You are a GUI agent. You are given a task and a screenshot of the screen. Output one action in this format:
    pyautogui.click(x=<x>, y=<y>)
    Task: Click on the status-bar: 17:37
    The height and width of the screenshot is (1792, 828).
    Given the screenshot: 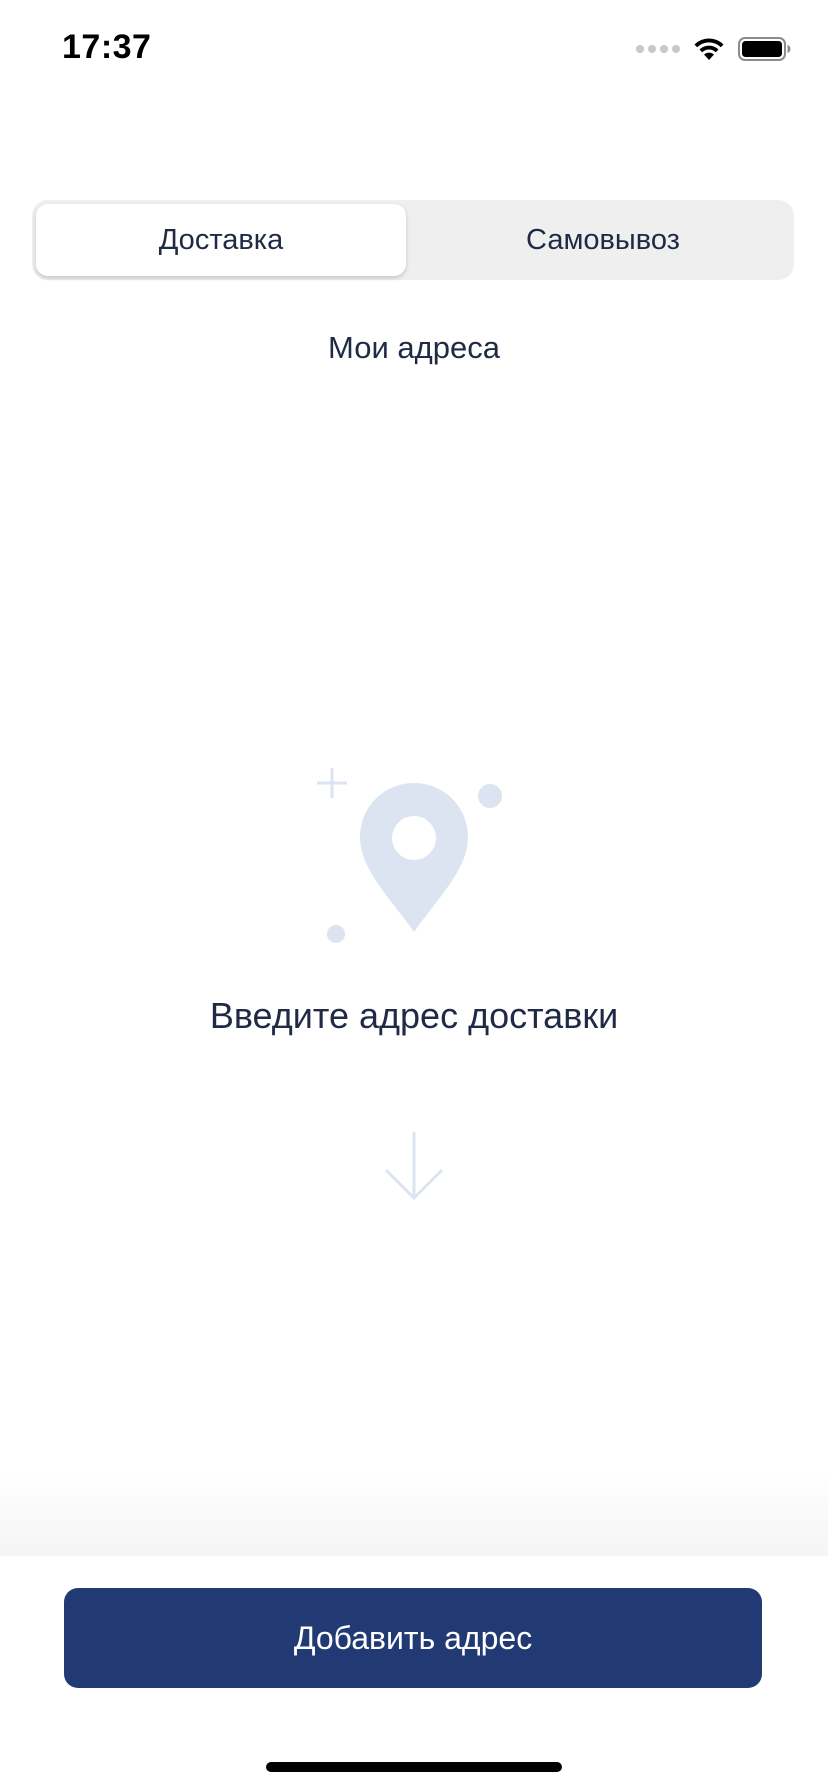 What is the action you would take?
    pyautogui.click(x=414, y=50)
    